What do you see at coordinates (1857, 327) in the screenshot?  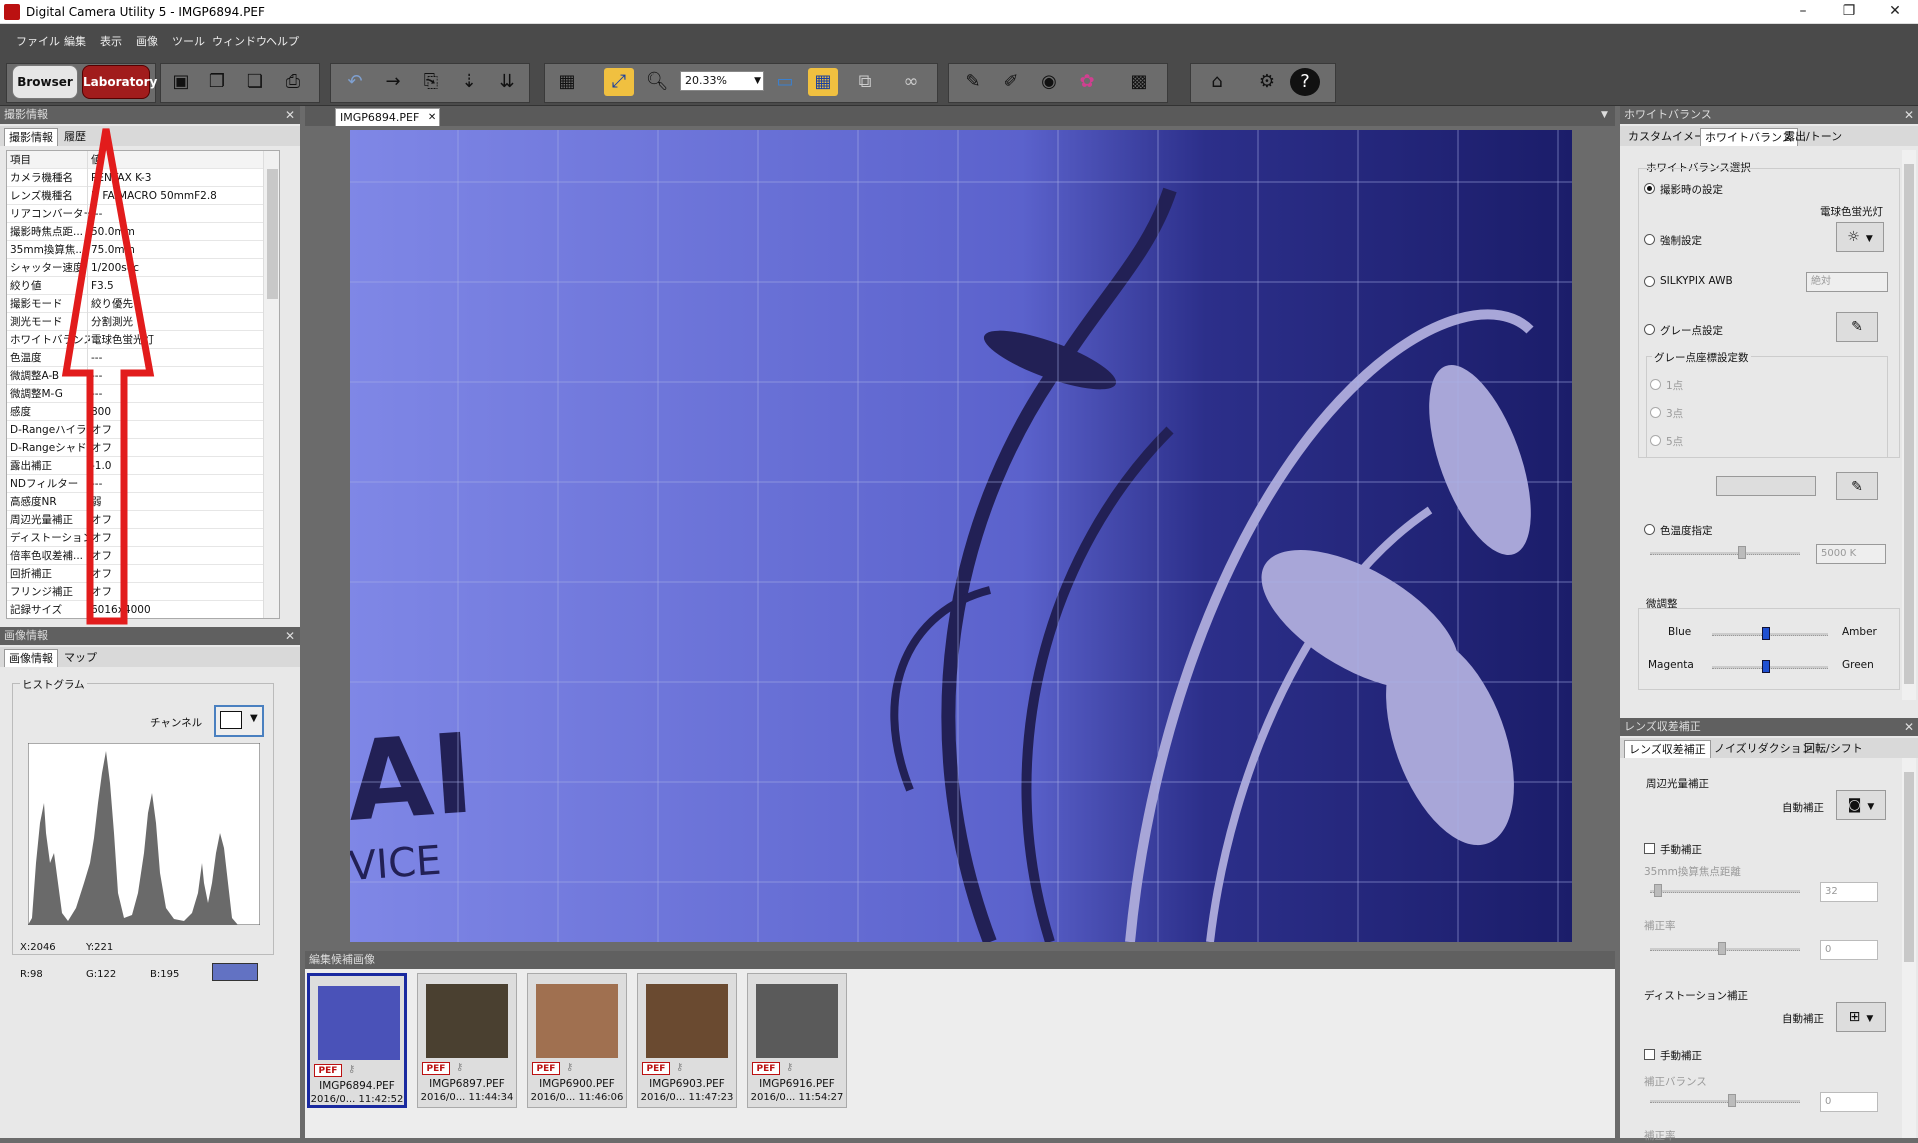 I see `gray-picker-button: ✎` at bounding box center [1857, 327].